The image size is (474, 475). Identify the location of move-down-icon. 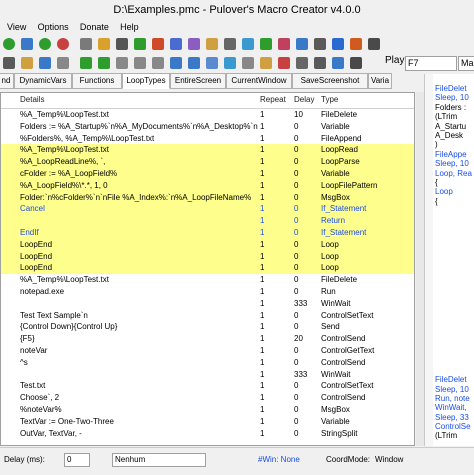
(194, 63).